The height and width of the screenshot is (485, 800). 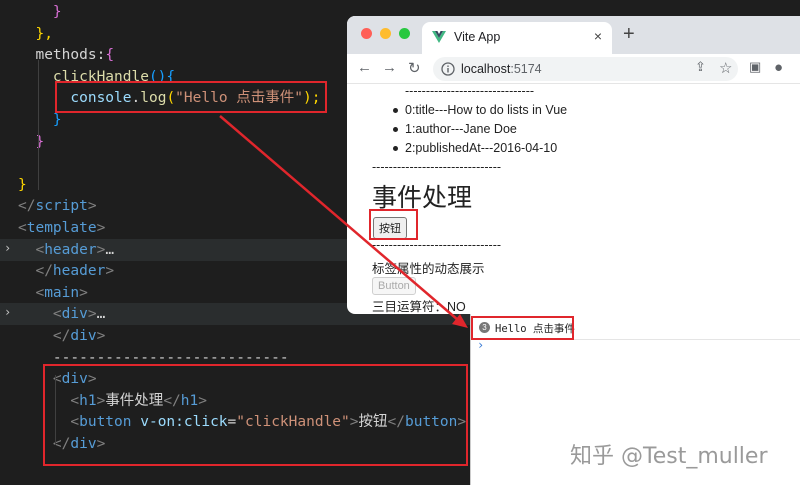 What do you see at coordinates (755, 67) in the screenshot?
I see `sidebar-icon: ▣` at bounding box center [755, 67].